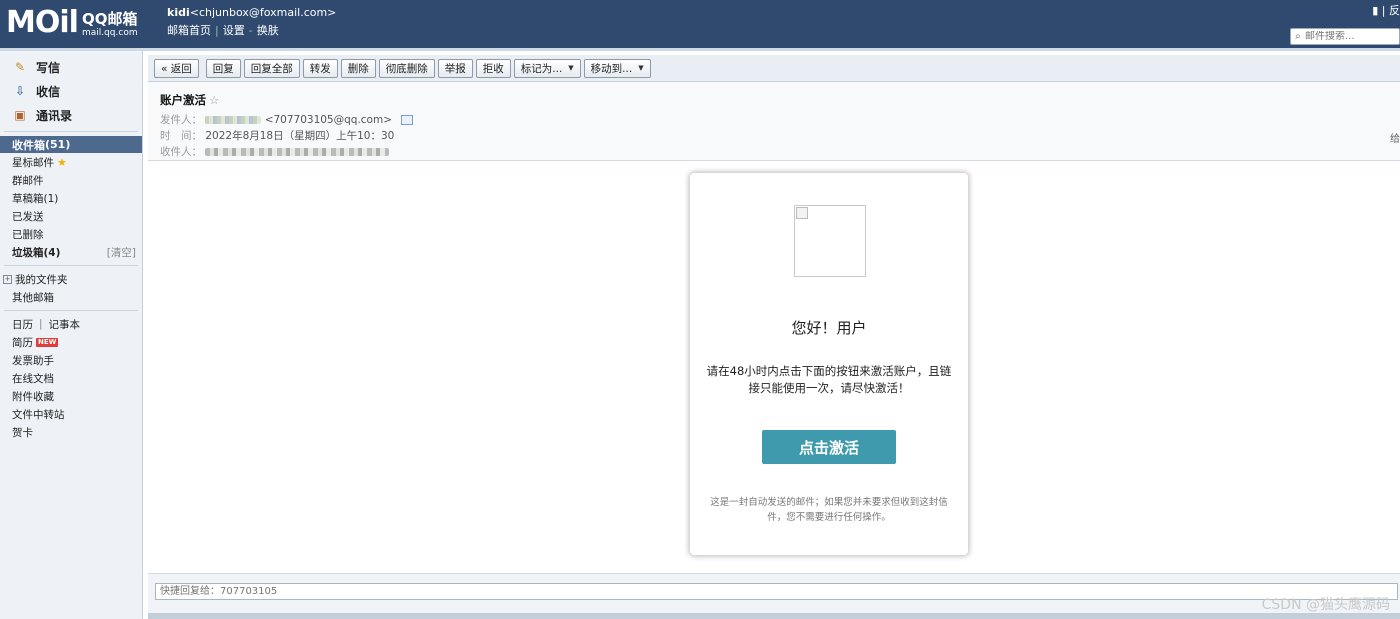  What do you see at coordinates (1395, 139) in the screenshot?
I see `header-edge-text: 给` at bounding box center [1395, 139].